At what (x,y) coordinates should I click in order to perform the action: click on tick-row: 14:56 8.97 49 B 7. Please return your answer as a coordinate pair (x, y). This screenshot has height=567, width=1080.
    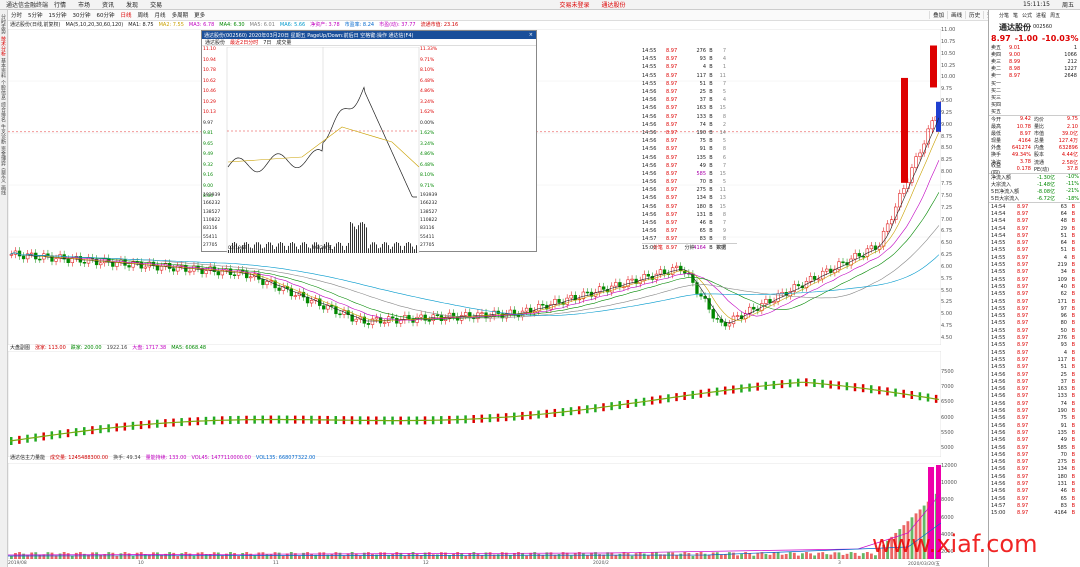
    Looking at the image, I should click on (686, 166).